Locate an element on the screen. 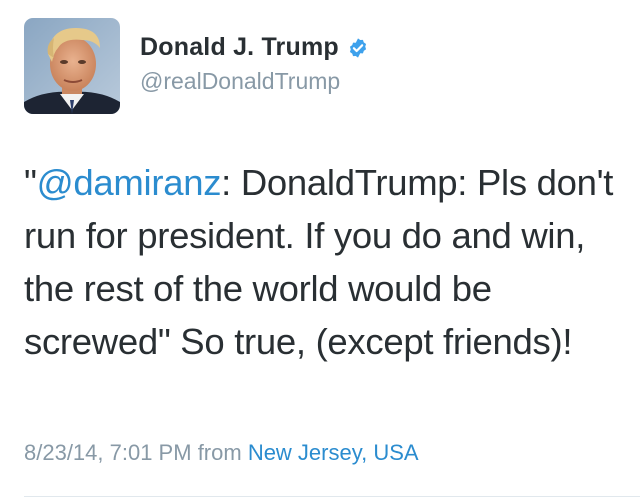  verified-badge-icon is located at coordinates (358, 48).